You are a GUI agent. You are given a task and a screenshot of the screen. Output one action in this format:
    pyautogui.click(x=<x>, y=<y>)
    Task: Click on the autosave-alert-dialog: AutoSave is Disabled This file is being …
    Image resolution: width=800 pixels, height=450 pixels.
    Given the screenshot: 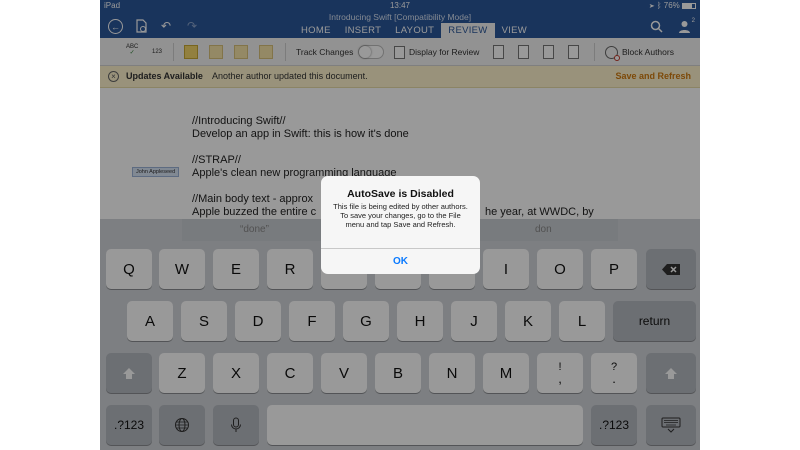 What is the action you would take?
    pyautogui.click(x=400, y=225)
    